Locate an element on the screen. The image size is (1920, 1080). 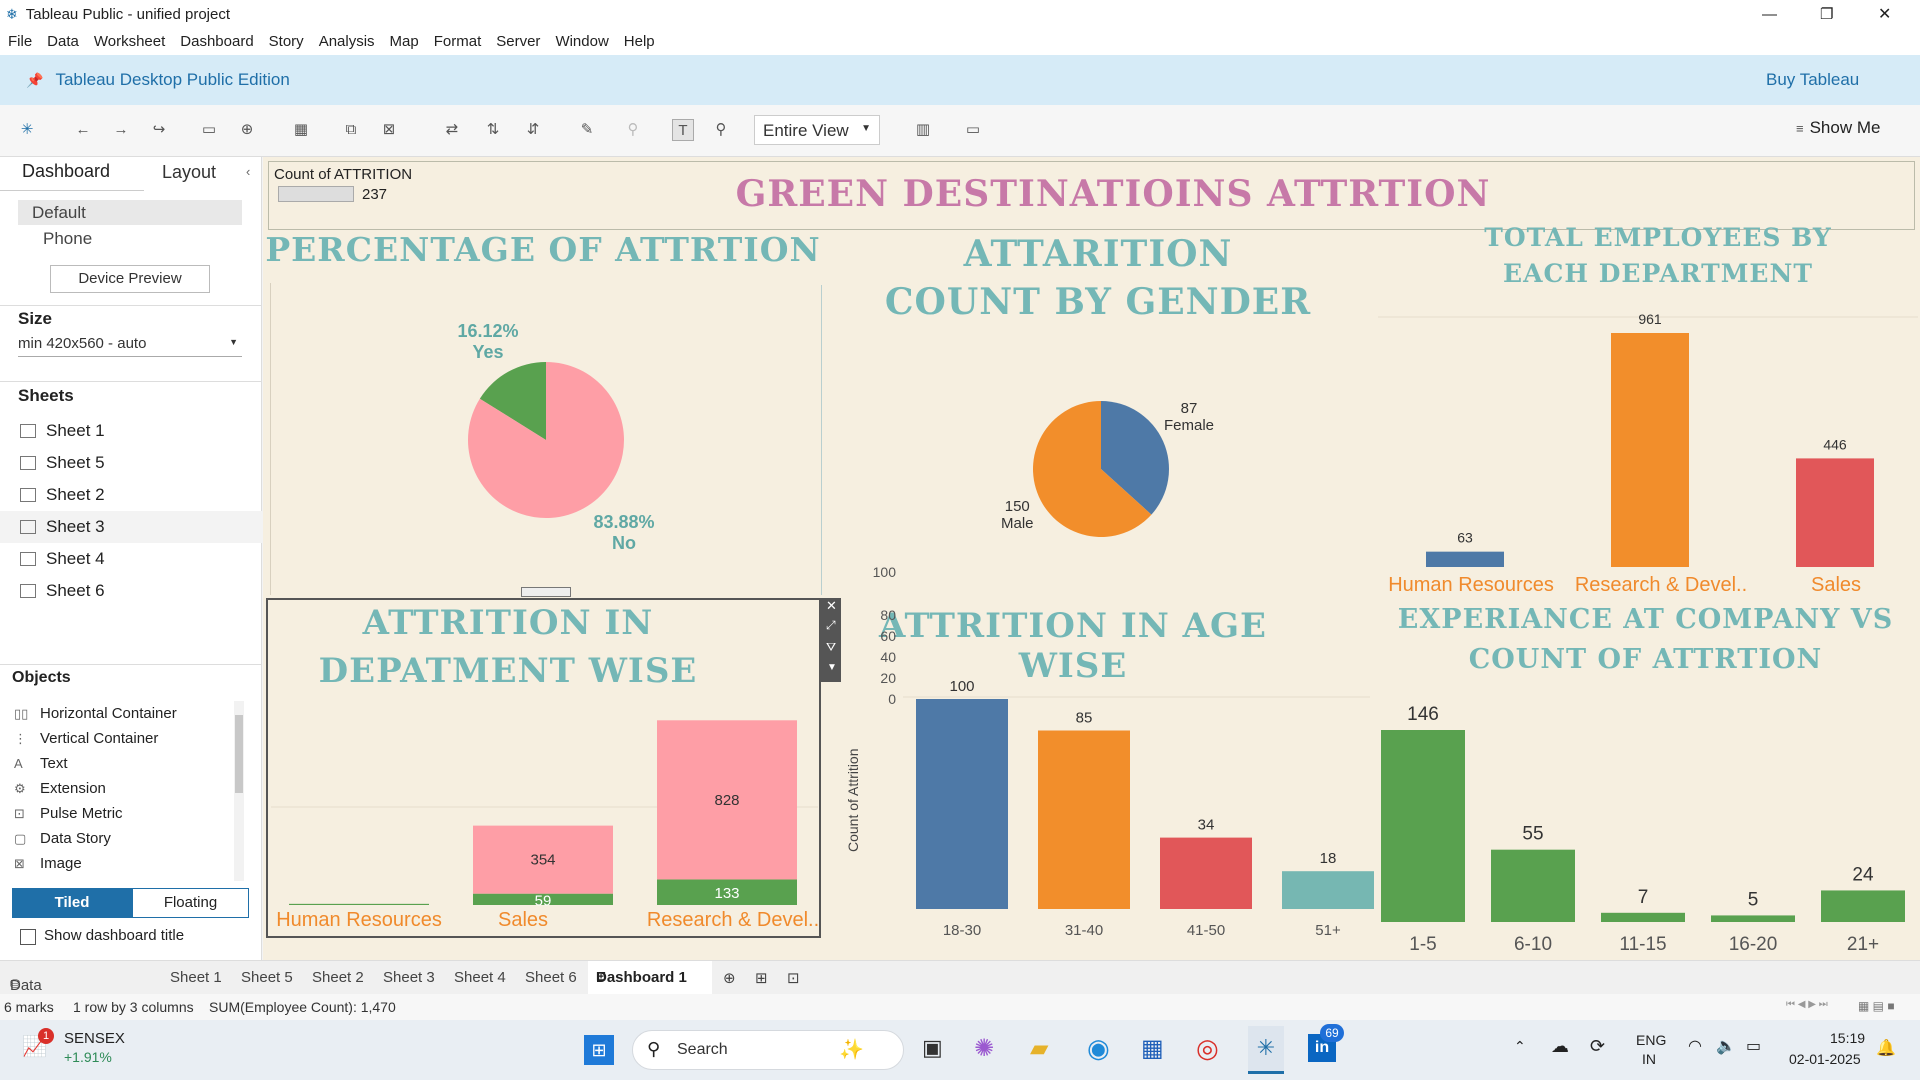
highlight-icon: ✎ is located at coordinates (587, 130).